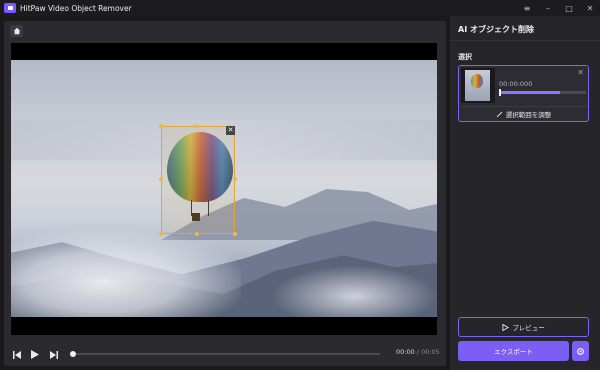  What do you see at coordinates (506, 327) in the screenshot?
I see `preview-play-icon` at bounding box center [506, 327].